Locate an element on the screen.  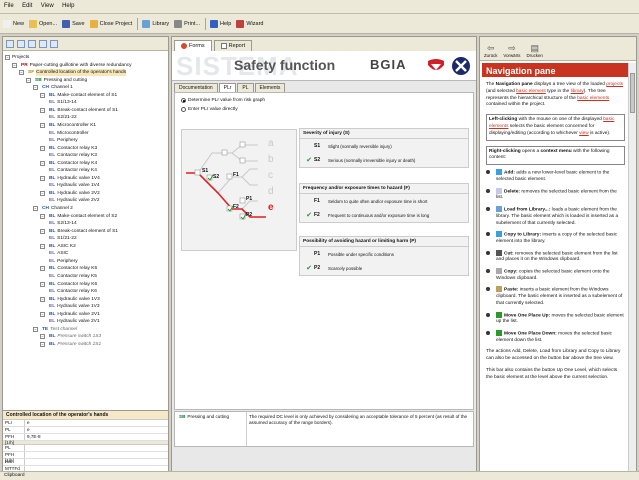
toolbar-button-7: Wizard is located at coordinates (249, 23).